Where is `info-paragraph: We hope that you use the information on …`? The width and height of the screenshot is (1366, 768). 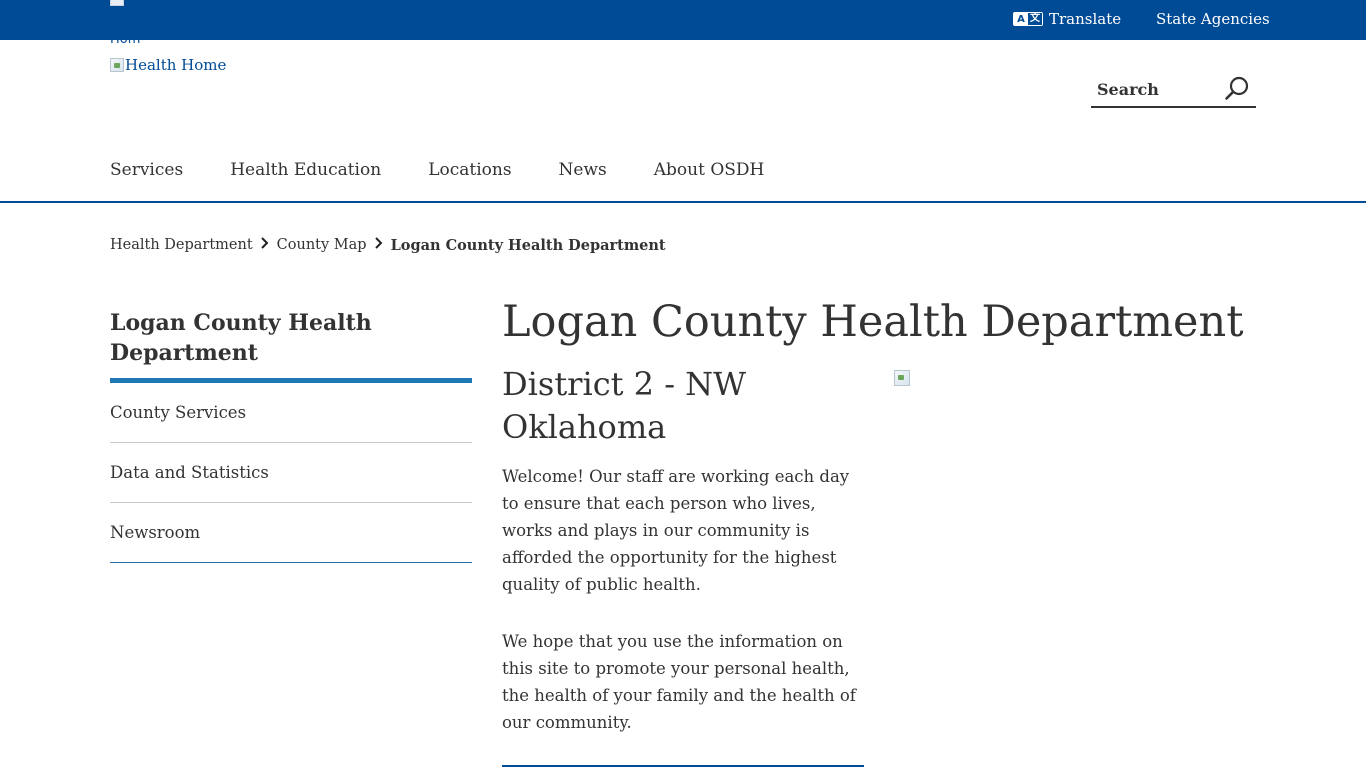
info-paragraph: We hope that you use the information on … is located at coordinates (679, 682).